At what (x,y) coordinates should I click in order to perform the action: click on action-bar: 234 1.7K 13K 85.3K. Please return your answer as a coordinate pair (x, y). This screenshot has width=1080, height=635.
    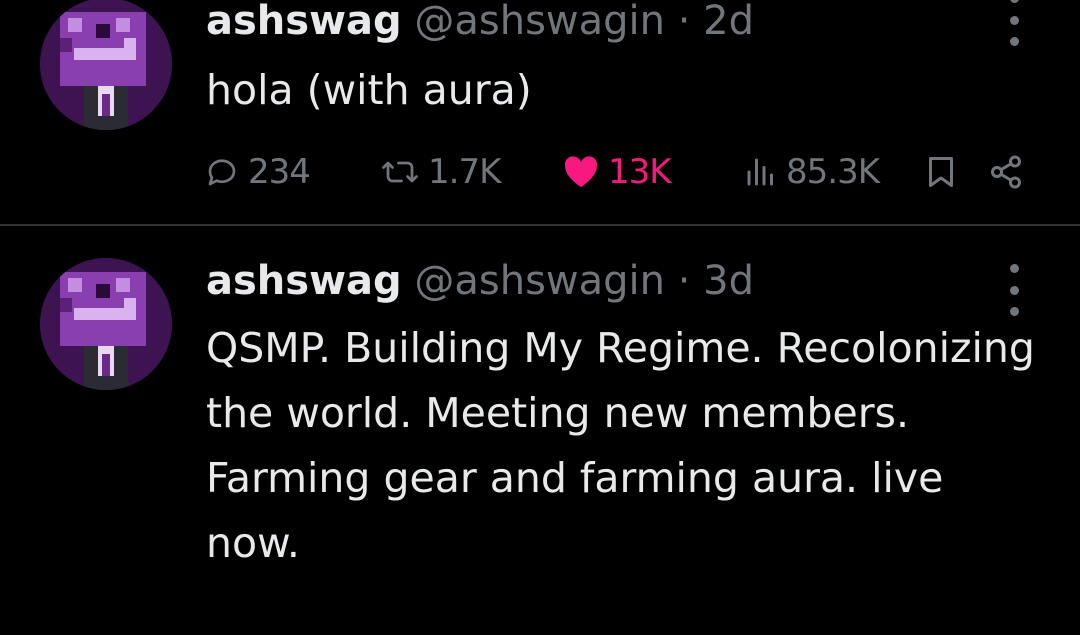
    Looking at the image, I should click on (540, 172).